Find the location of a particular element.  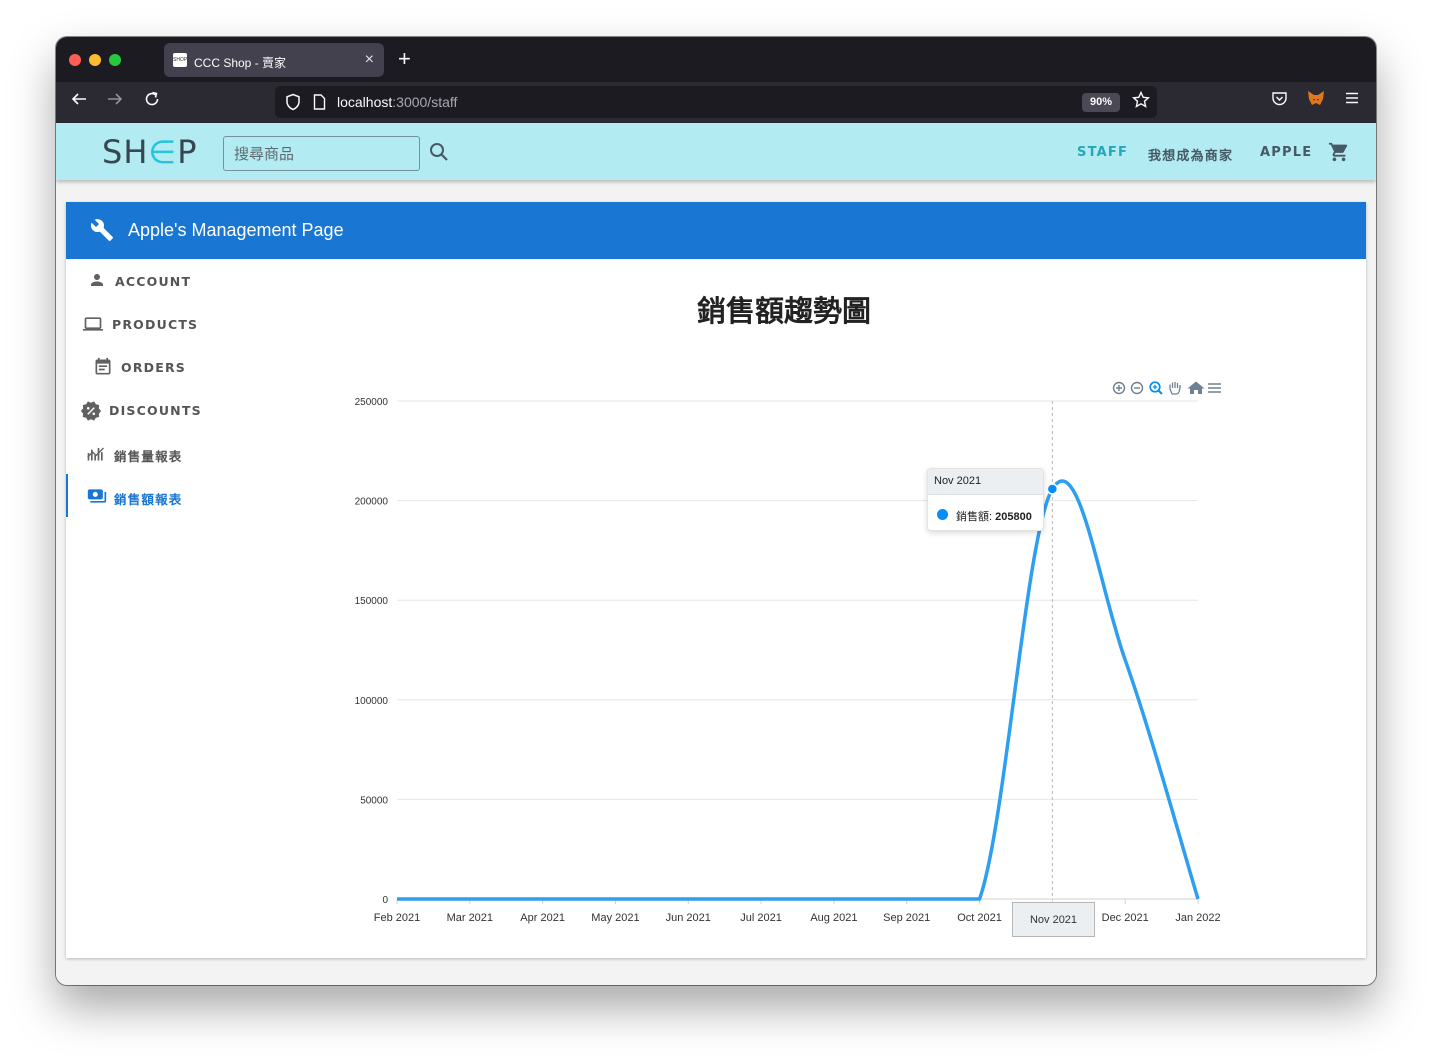

y-tick-label: 50000 is located at coordinates (374, 800).